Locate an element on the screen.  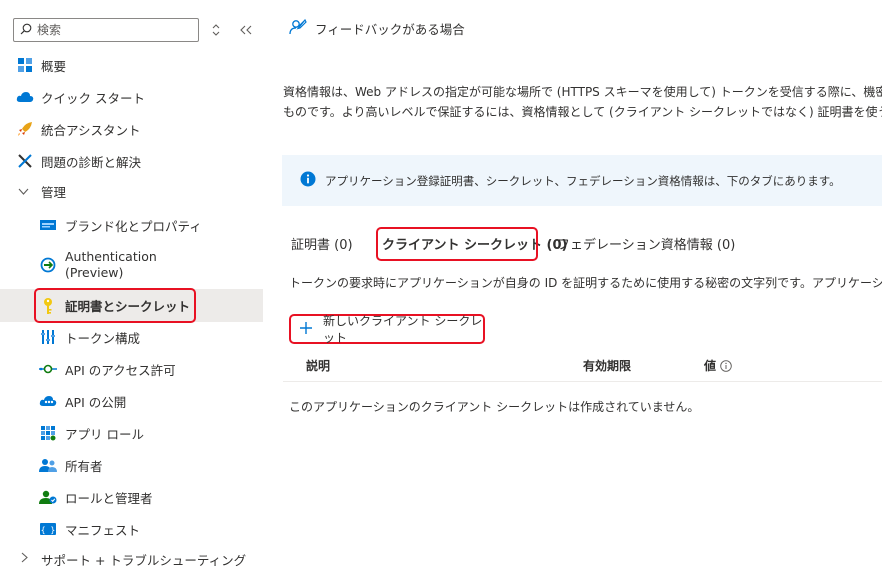
key-icon is located at coordinates (48, 306).